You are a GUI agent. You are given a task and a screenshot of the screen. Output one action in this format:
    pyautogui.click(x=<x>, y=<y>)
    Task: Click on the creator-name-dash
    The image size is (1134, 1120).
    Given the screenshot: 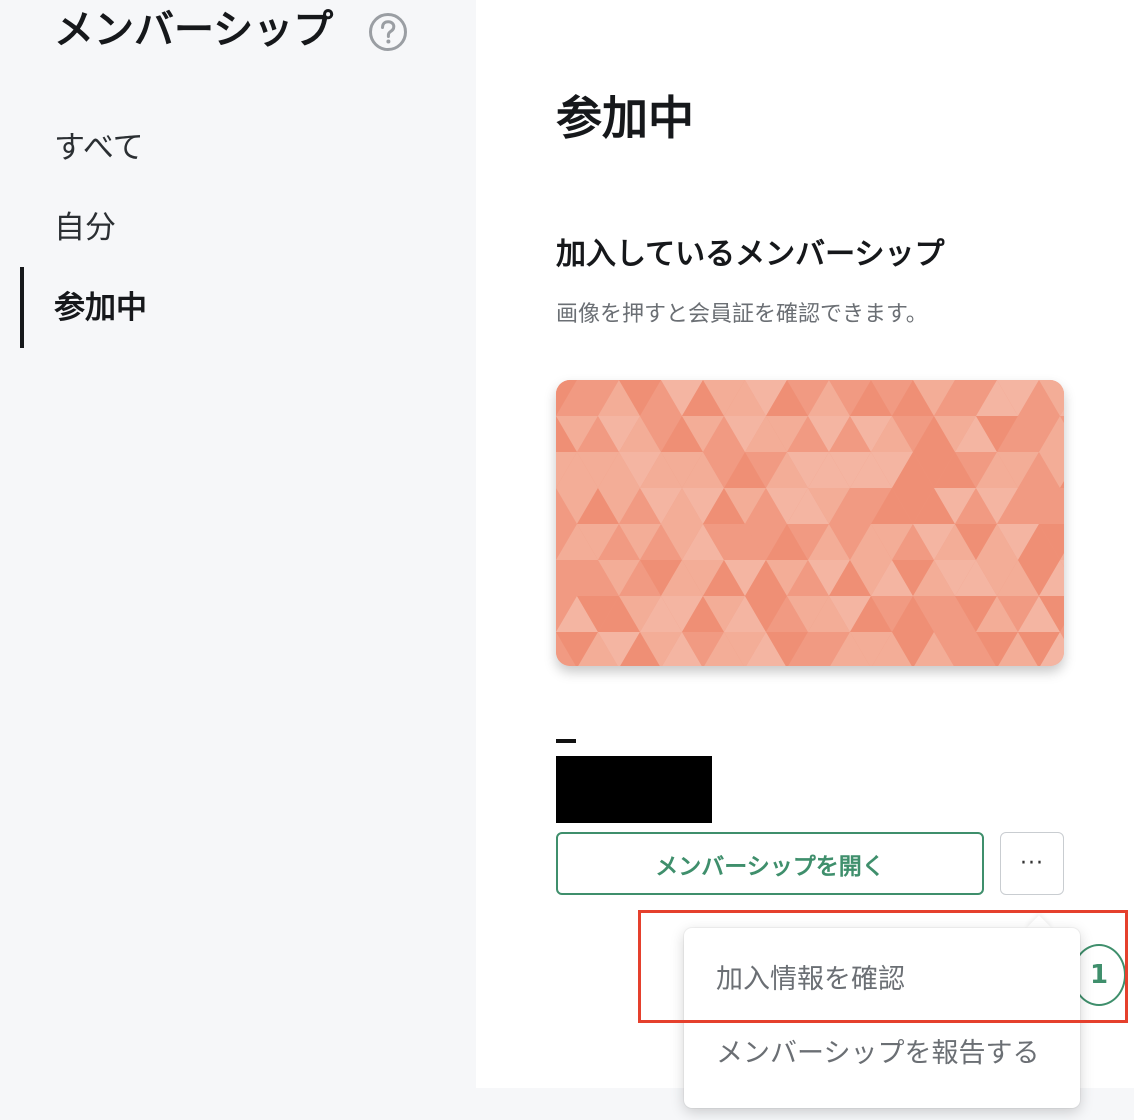 What is the action you would take?
    pyautogui.click(x=566, y=741)
    